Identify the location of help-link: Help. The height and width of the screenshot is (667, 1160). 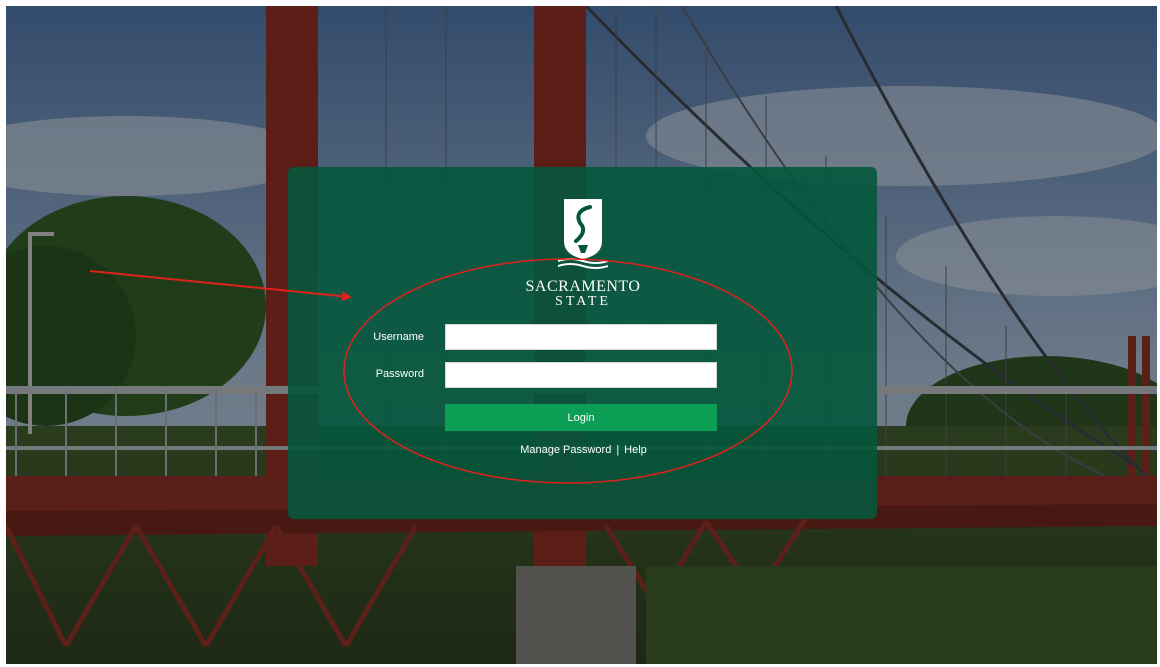
(635, 450).